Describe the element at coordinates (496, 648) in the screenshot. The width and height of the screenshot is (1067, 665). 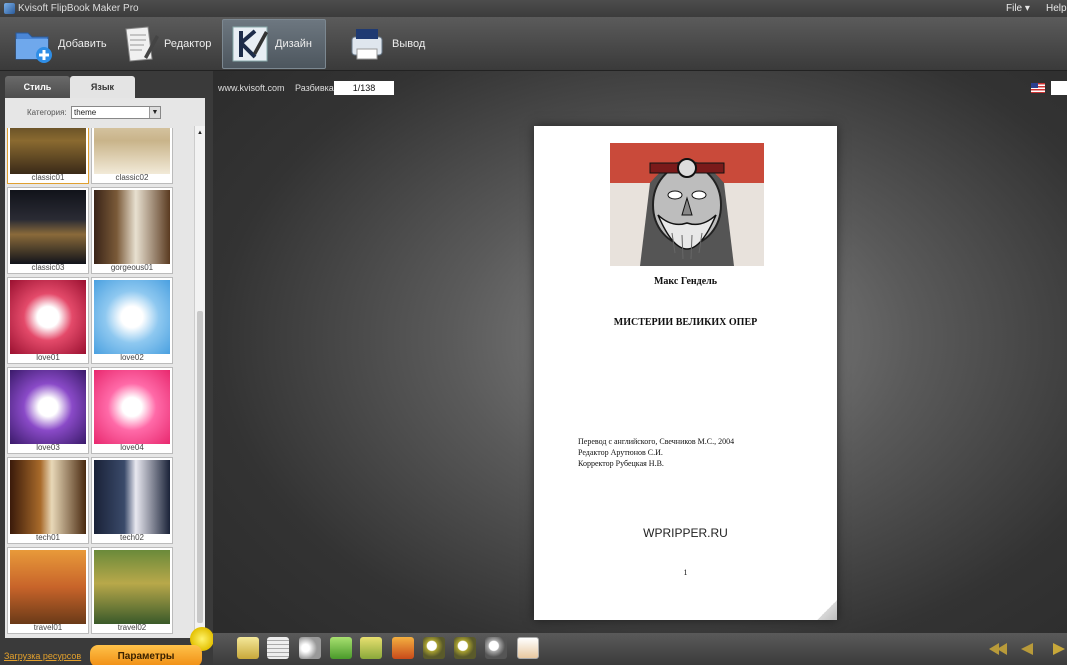
I see `search-icon` at that location.